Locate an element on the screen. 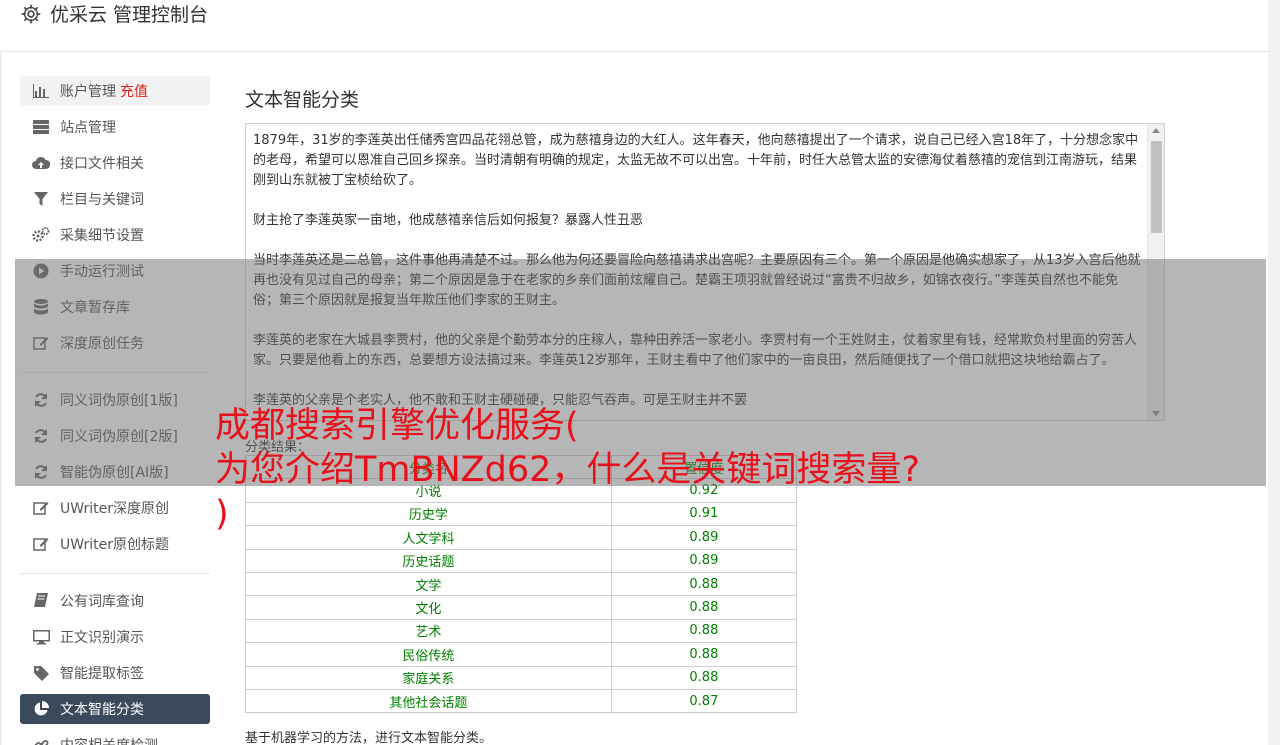 The height and width of the screenshot is (745, 1280). sidebar-item-uwriter-title: UWriter原创标题 is located at coordinates (115, 544).